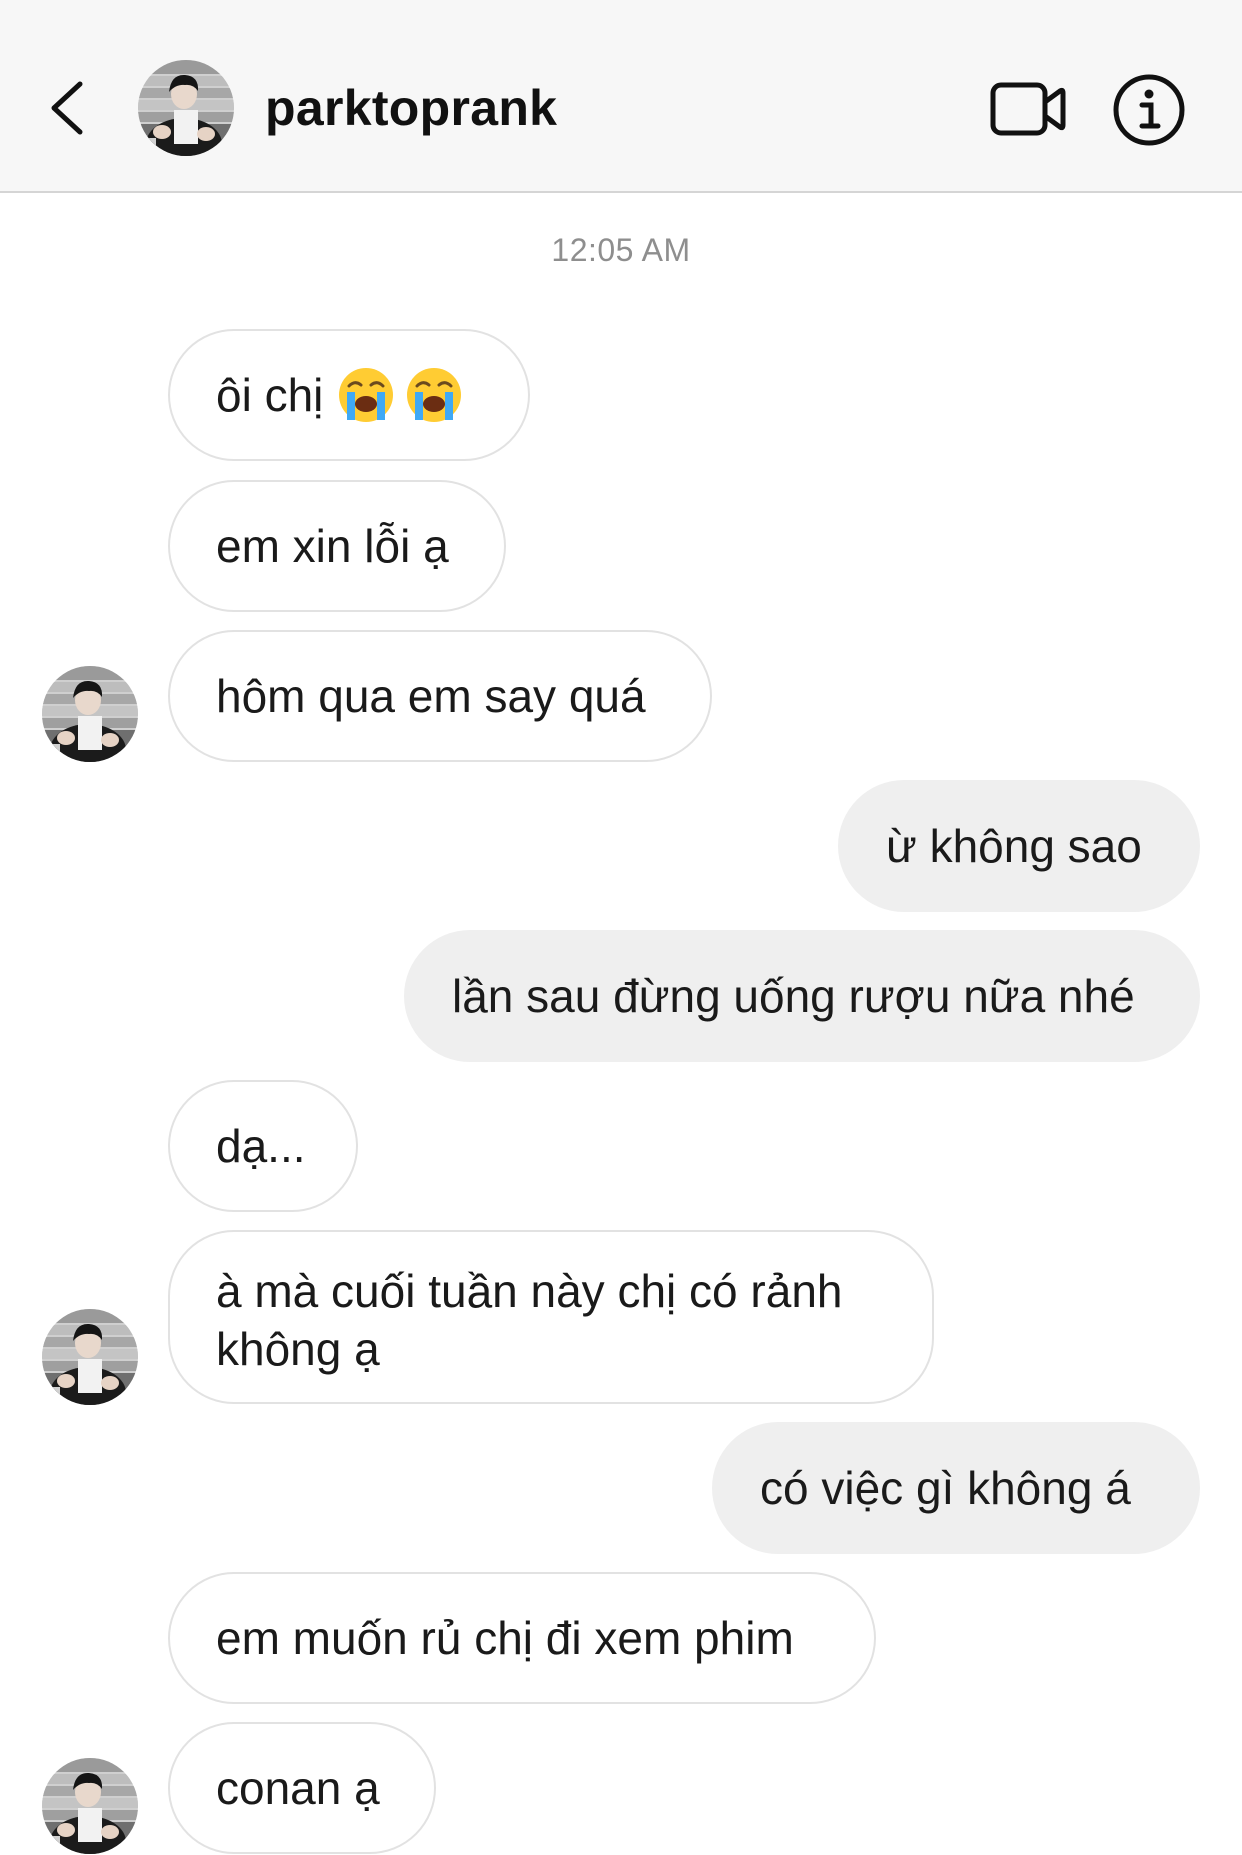 This screenshot has height=1855, width=1242. What do you see at coordinates (431, 696) in the screenshot?
I see `message-text: hôm qua em say quá` at bounding box center [431, 696].